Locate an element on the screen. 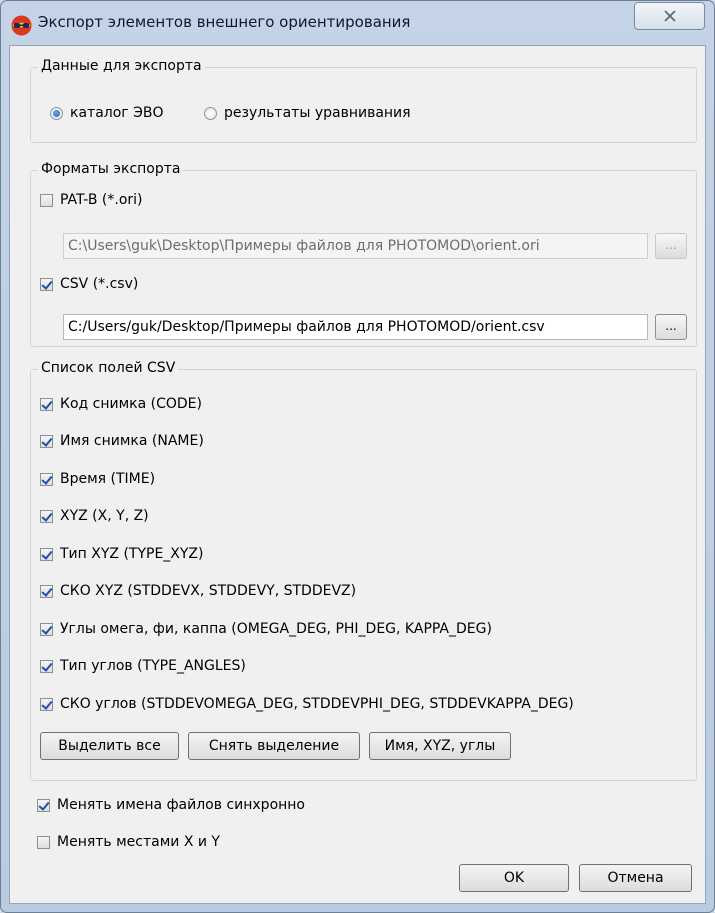 The width and height of the screenshot is (715, 913). csv-fields-group-title: Список полей CSV is located at coordinates (108, 368).